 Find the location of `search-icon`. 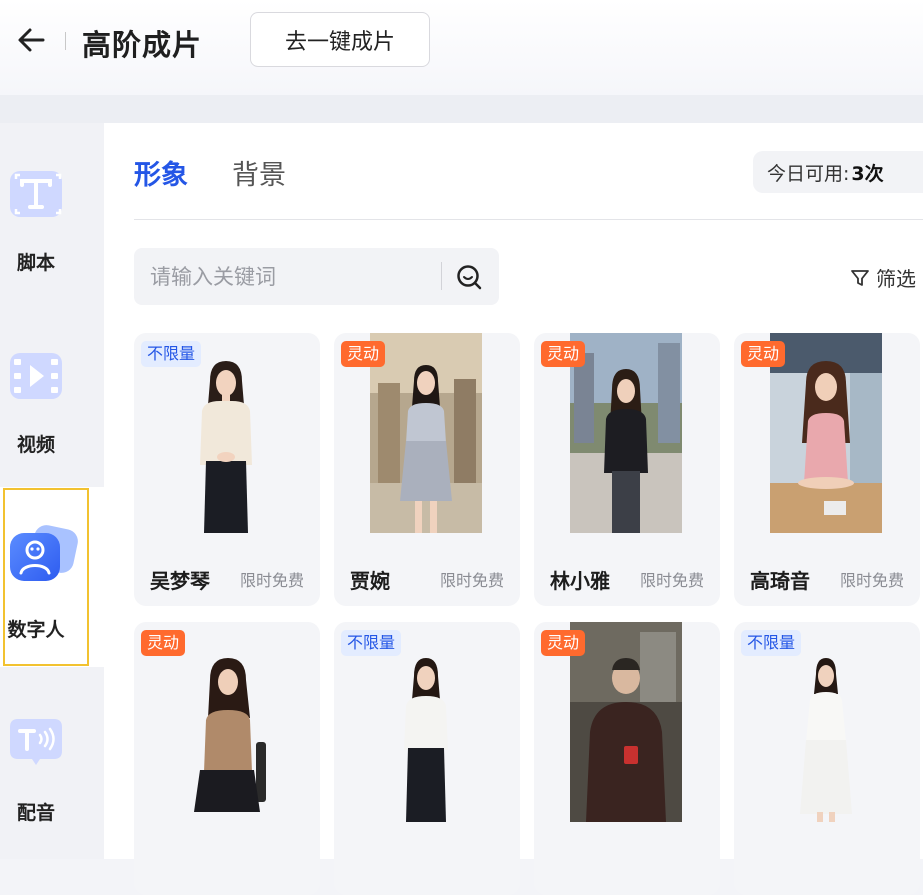

search-icon is located at coordinates (469, 277).